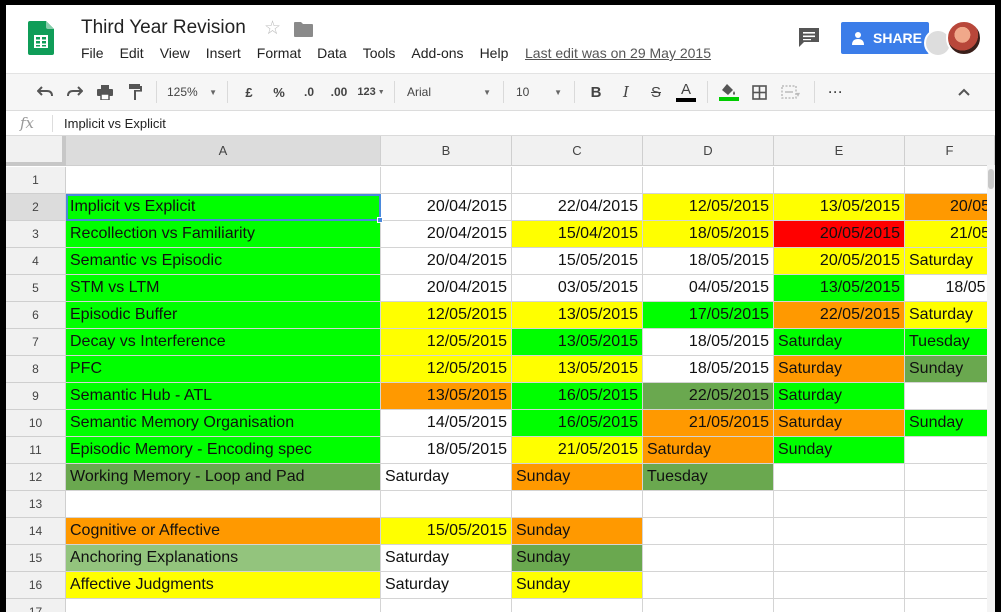 The height and width of the screenshot is (612, 1001). Describe the element at coordinates (577, 531) in the screenshot. I see `cell-c14: Sunday` at that location.